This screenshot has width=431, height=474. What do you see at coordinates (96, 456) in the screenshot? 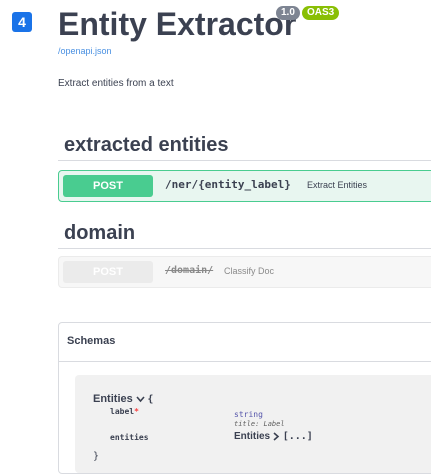
I see `close-brace: }` at bounding box center [96, 456].